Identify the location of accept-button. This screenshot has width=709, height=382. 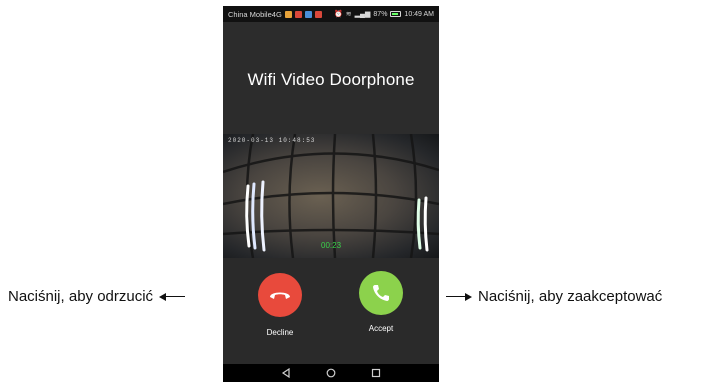
(381, 293).